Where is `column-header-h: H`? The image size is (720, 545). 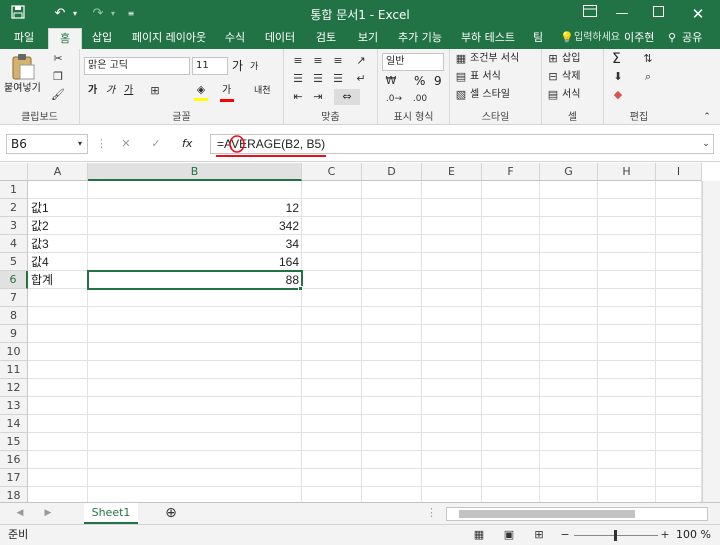
column-header-h: H is located at coordinates (627, 172).